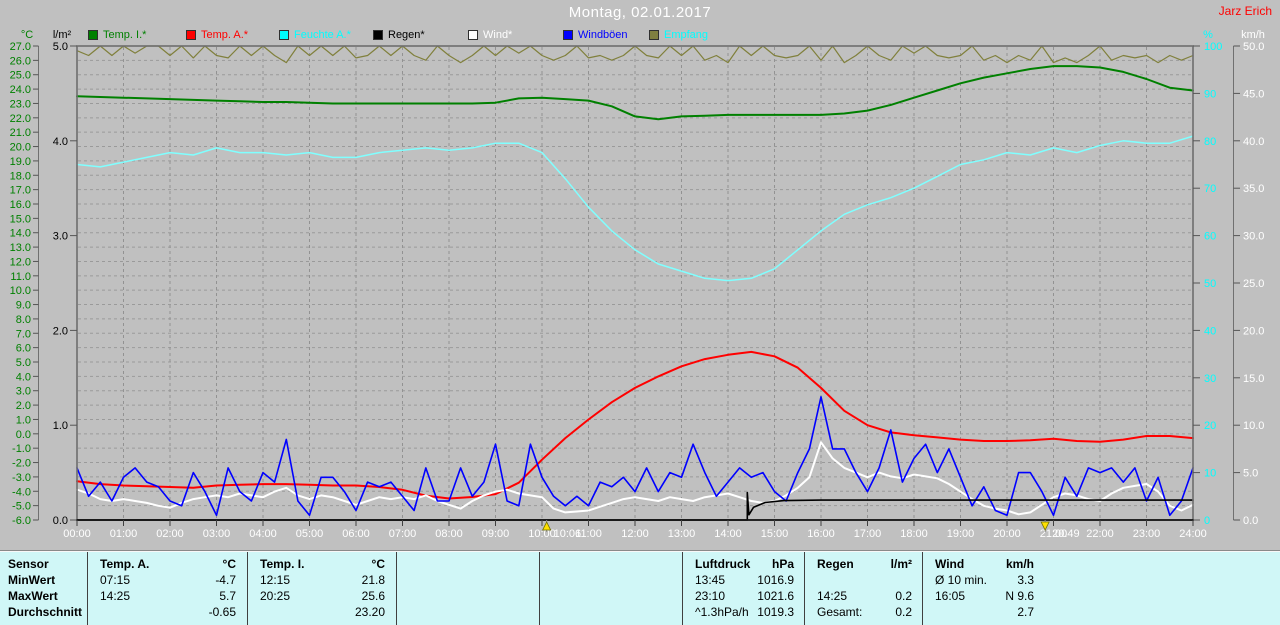 The image size is (1280, 625). What do you see at coordinates (864, 612) in the screenshot?
I see `regen-avg: Gesamt: 0.2` at bounding box center [864, 612].